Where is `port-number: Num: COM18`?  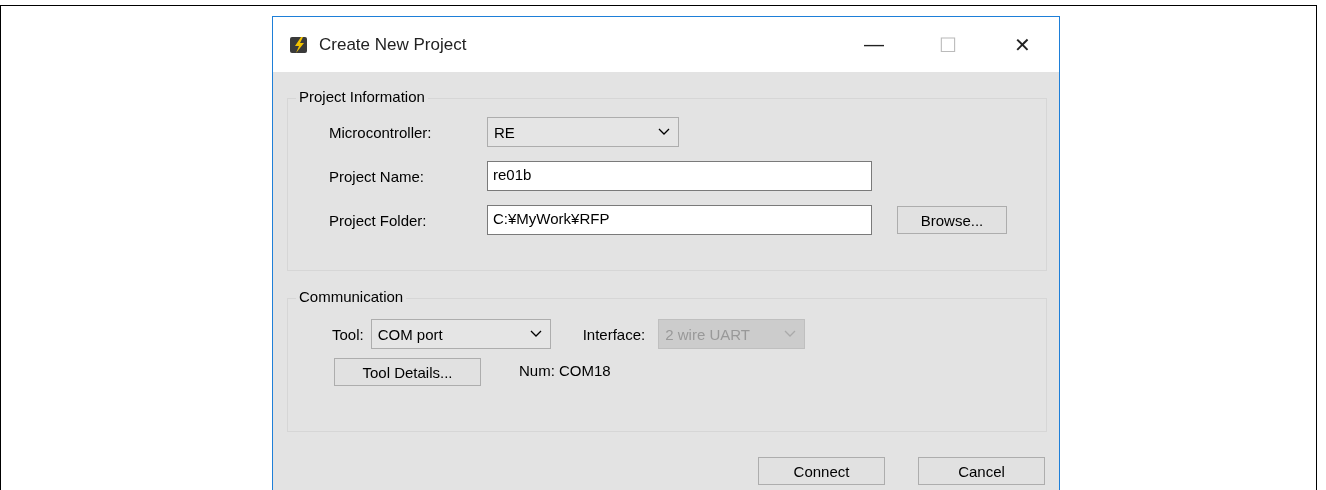
port-number: Num: COM18 is located at coordinates (565, 370).